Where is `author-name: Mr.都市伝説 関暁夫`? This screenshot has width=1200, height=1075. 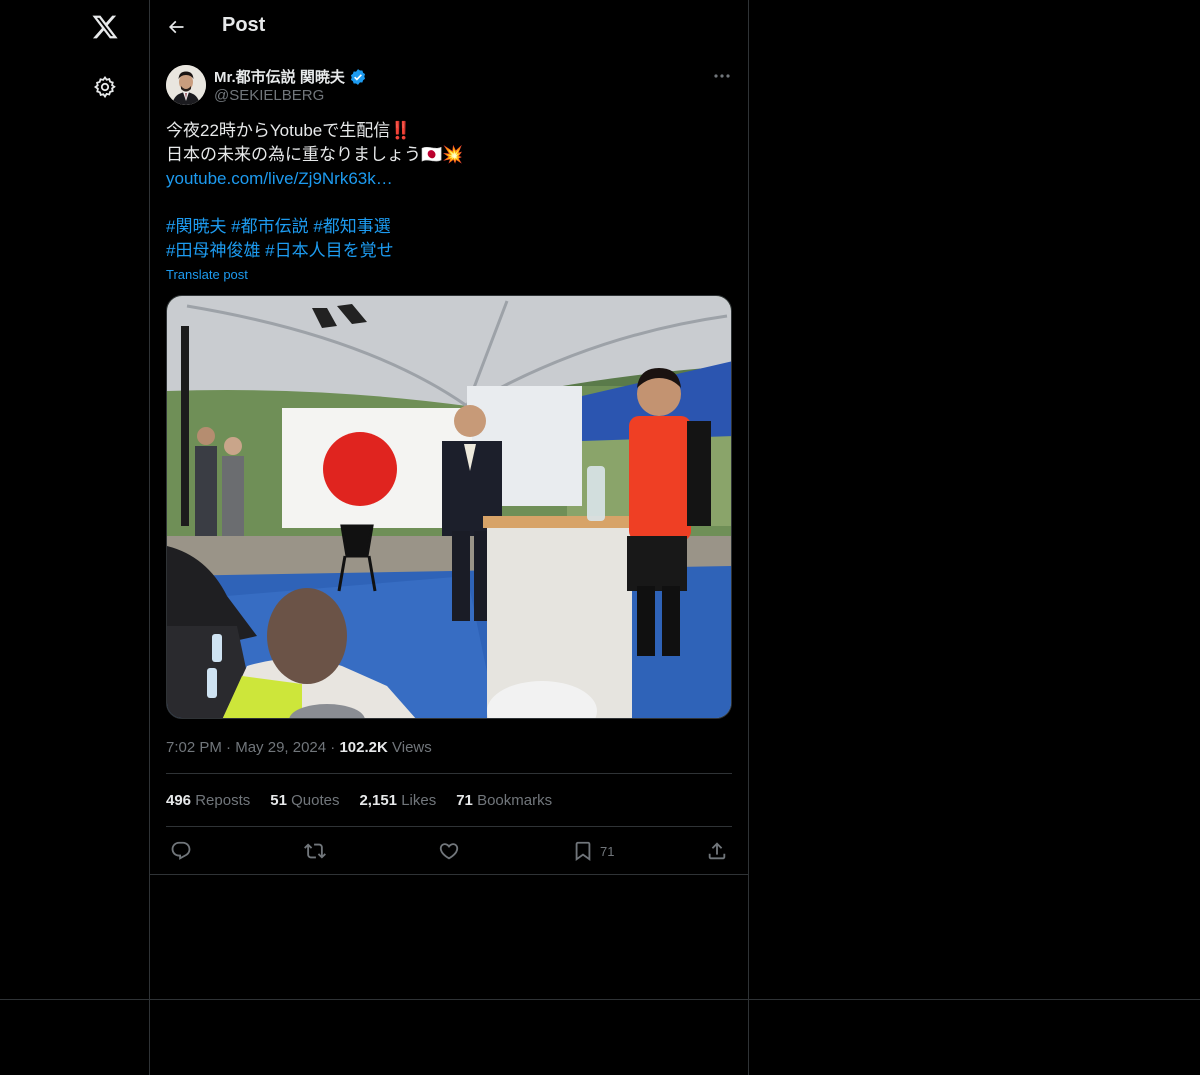
author-name: Mr.都市伝説 関暁夫 is located at coordinates (290, 76).